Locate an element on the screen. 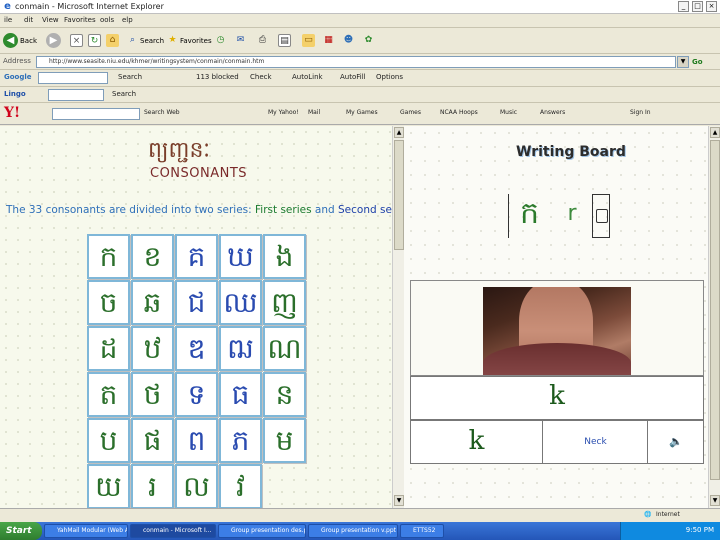 This screenshot has height=540, width=720. messenger-icon: ☻ is located at coordinates (348, 40).